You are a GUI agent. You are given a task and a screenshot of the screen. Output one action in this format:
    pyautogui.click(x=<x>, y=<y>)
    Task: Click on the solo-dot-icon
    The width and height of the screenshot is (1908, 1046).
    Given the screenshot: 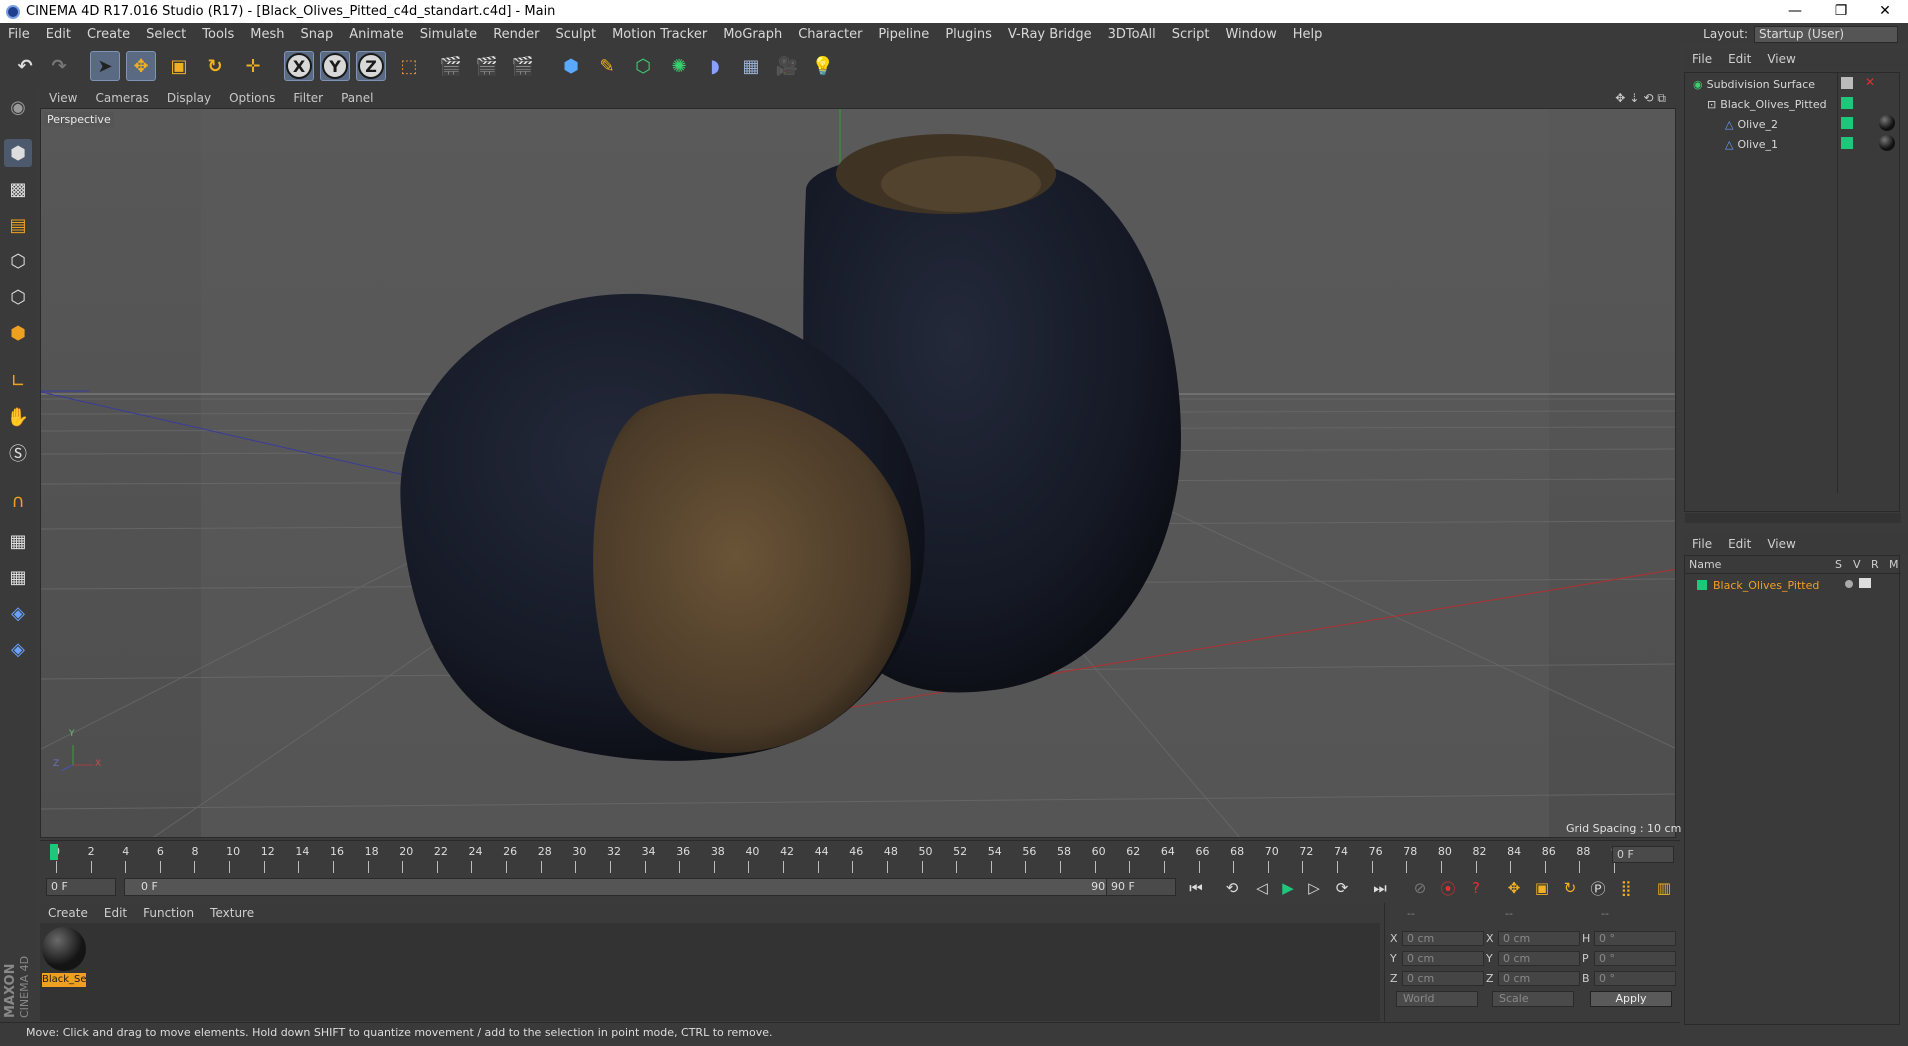 What is the action you would take?
    pyautogui.click(x=1849, y=584)
    